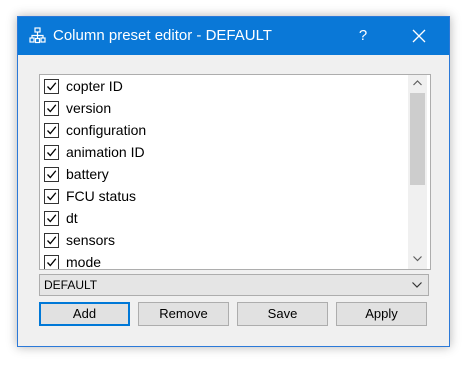 Image resolution: width=470 pixels, height=371 pixels. I want to click on window-title: Column preset editor - DEFAULT, so click(162, 35).